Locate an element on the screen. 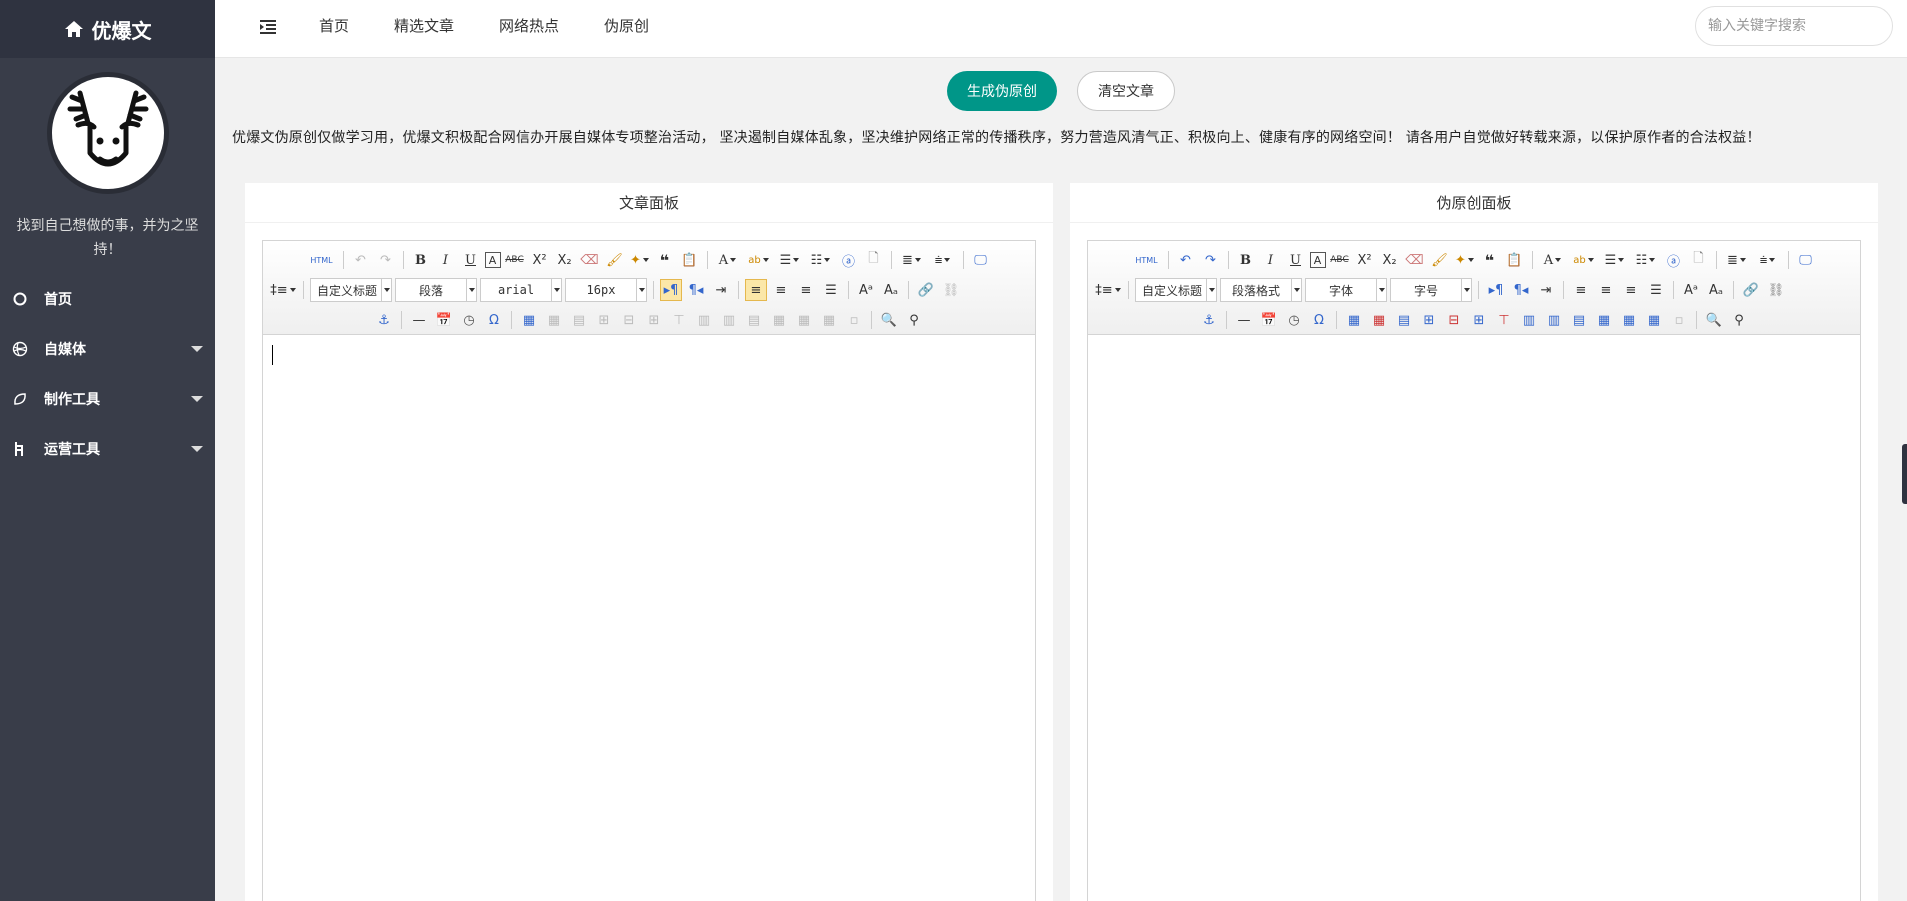 This screenshot has width=1907, height=901. search-input is located at coordinates (1794, 26).